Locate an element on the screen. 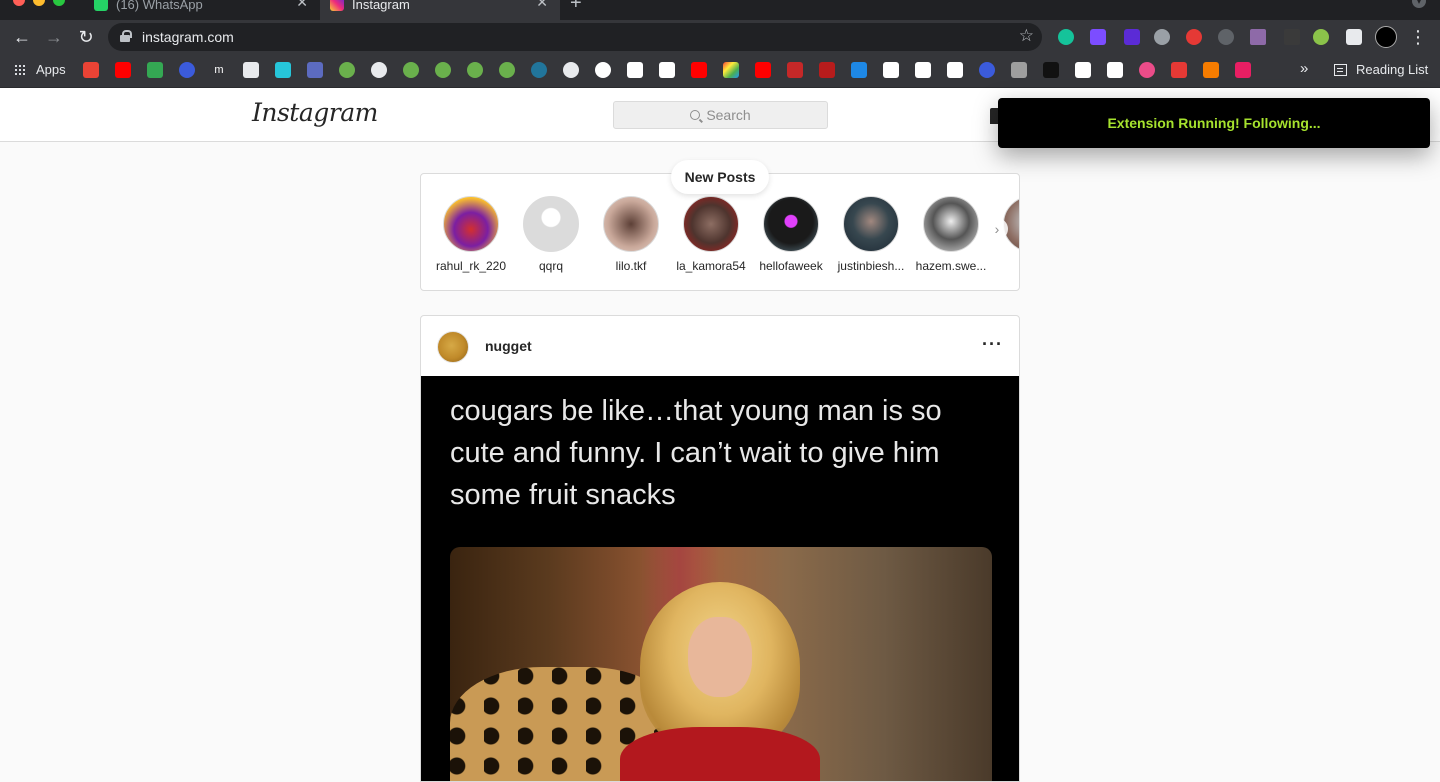  story-username: lilo.tkf is located at coordinates (631, 266).